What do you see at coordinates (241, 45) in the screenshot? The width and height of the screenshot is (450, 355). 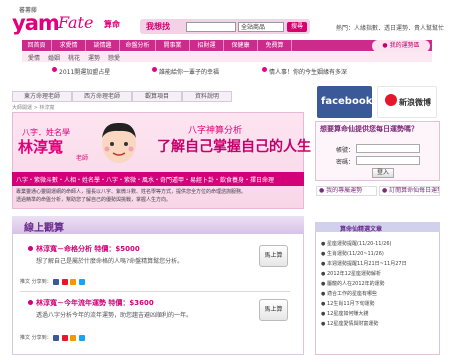 I see `nav-item-health: 保健康` at bounding box center [241, 45].